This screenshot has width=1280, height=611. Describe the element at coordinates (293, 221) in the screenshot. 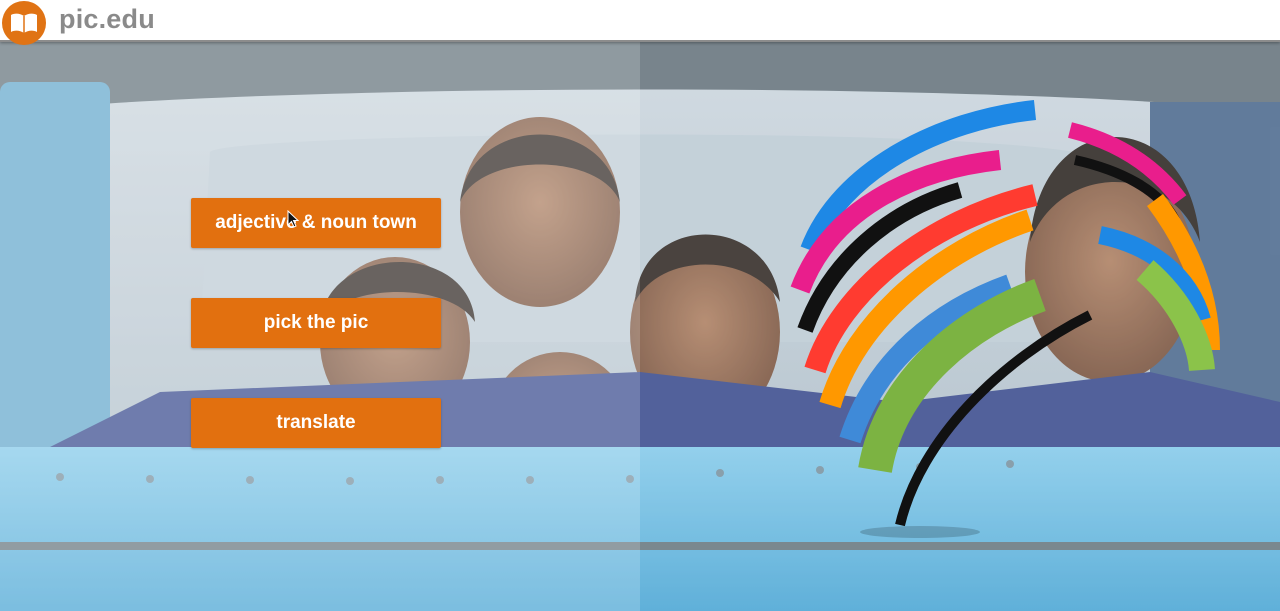

I see `mouse-pointer-icon` at that location.